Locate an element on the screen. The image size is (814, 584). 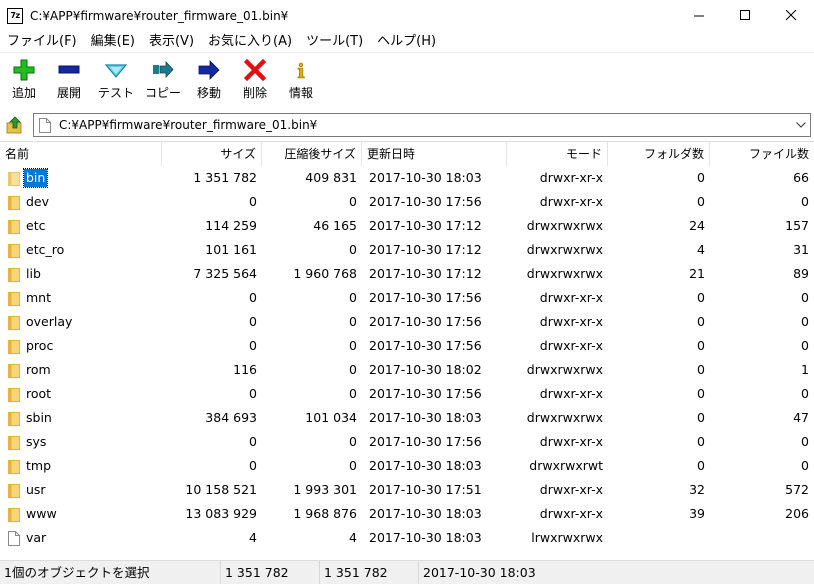
move-arrow-icon is located at coordinates (209, 70).